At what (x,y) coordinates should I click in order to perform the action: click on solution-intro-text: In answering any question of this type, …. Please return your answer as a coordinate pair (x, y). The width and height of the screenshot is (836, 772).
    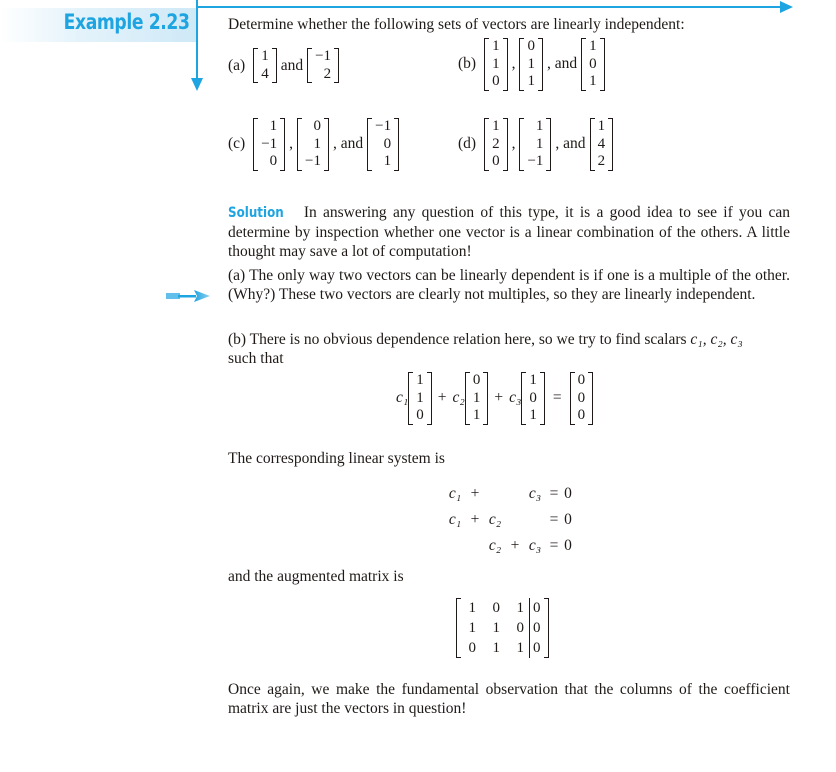
    Looking at the image, I should click on (509, 232).